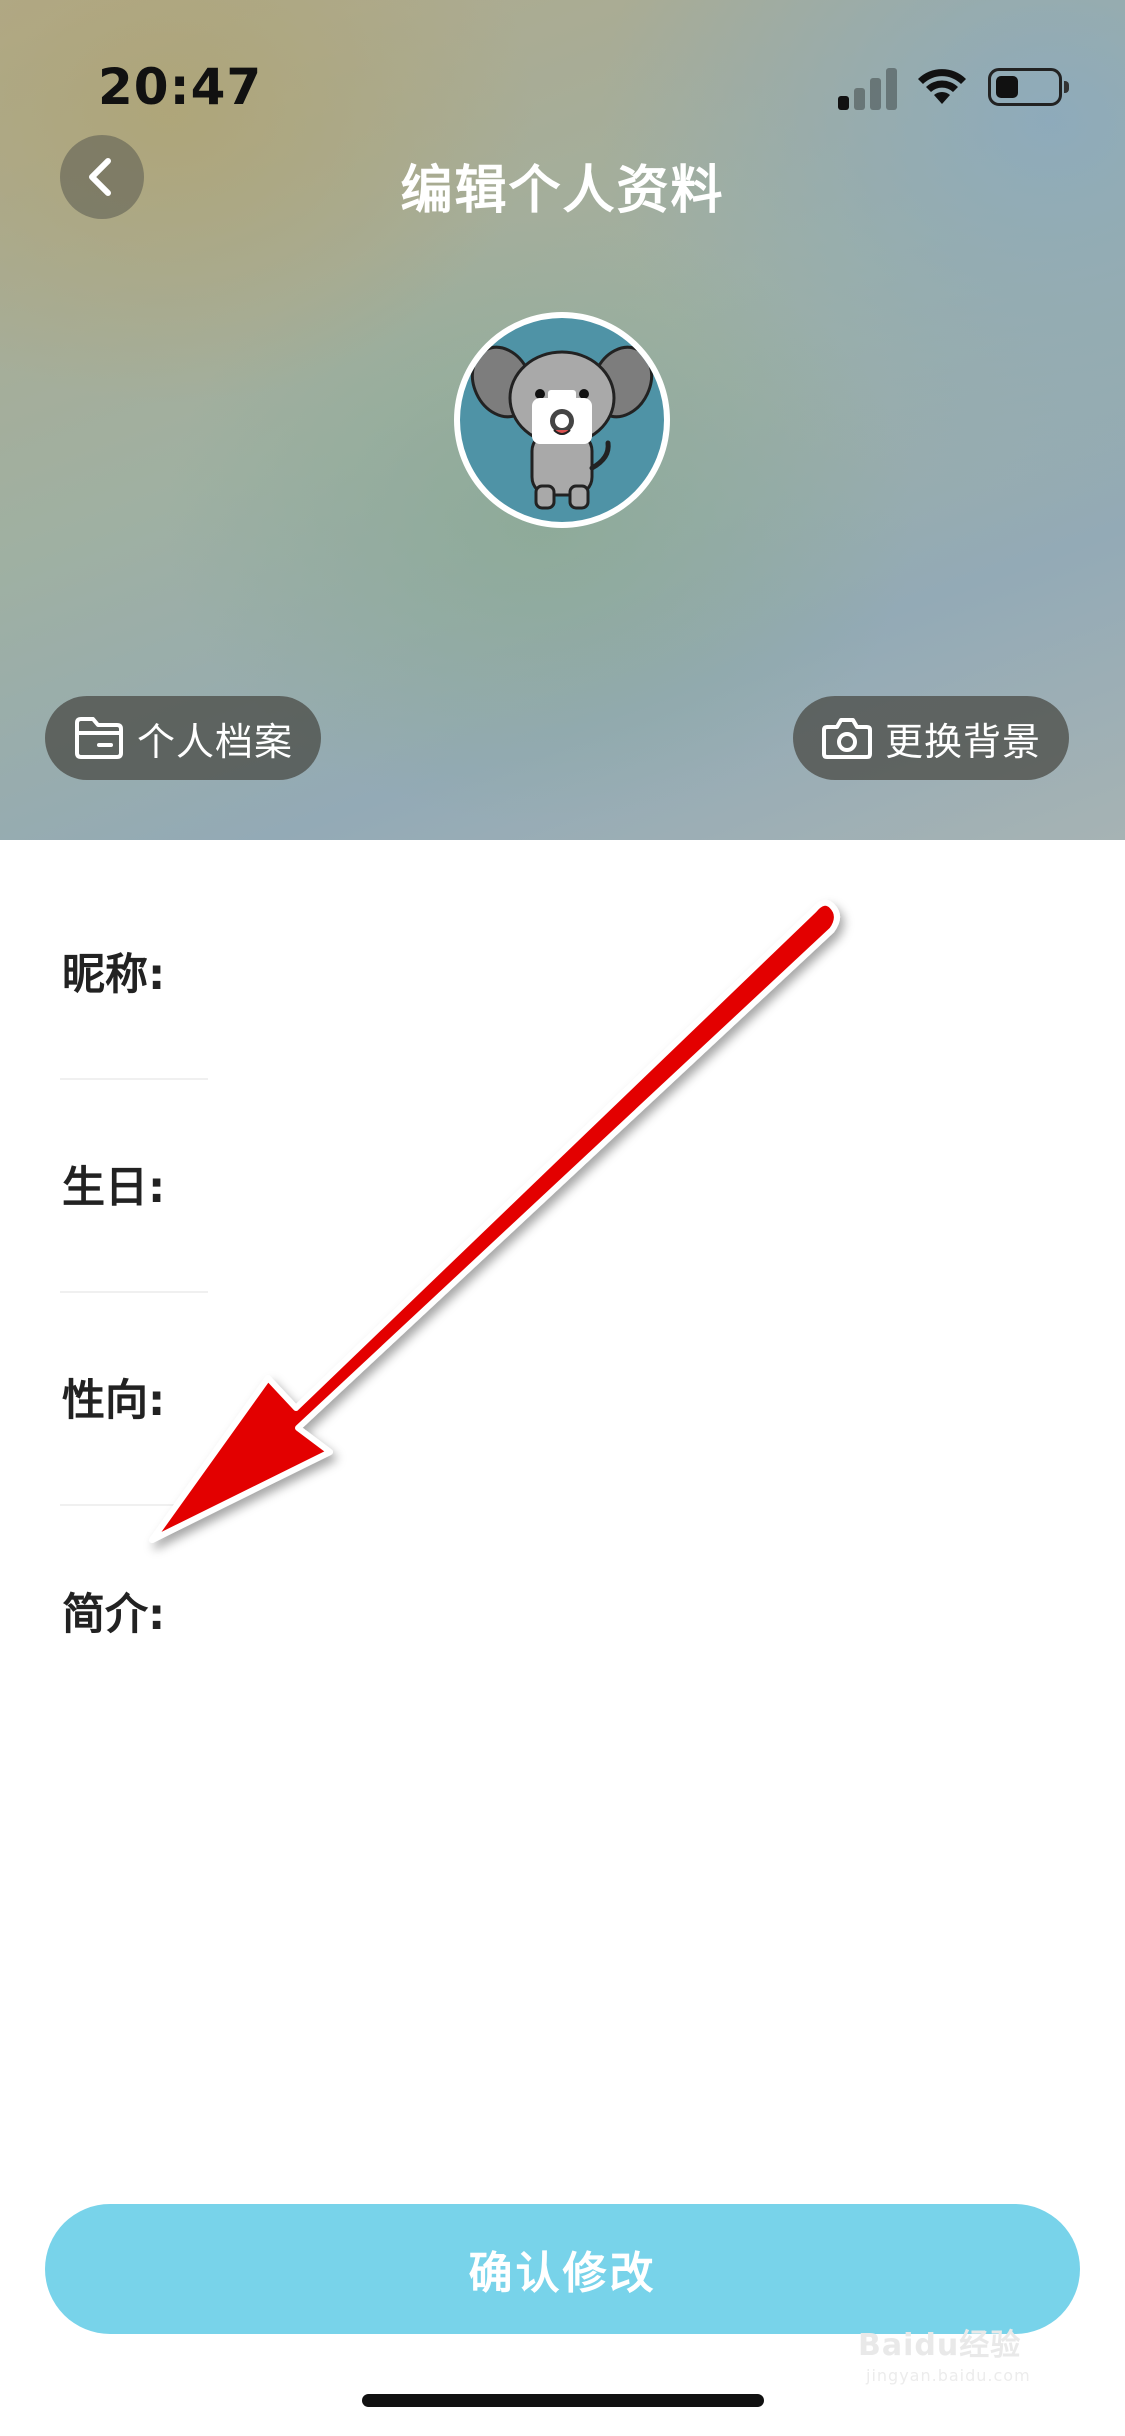  Describe the element at coordinates (562, 2269) in the screenshot. I see `confirm-button: 确认修改` at that location.